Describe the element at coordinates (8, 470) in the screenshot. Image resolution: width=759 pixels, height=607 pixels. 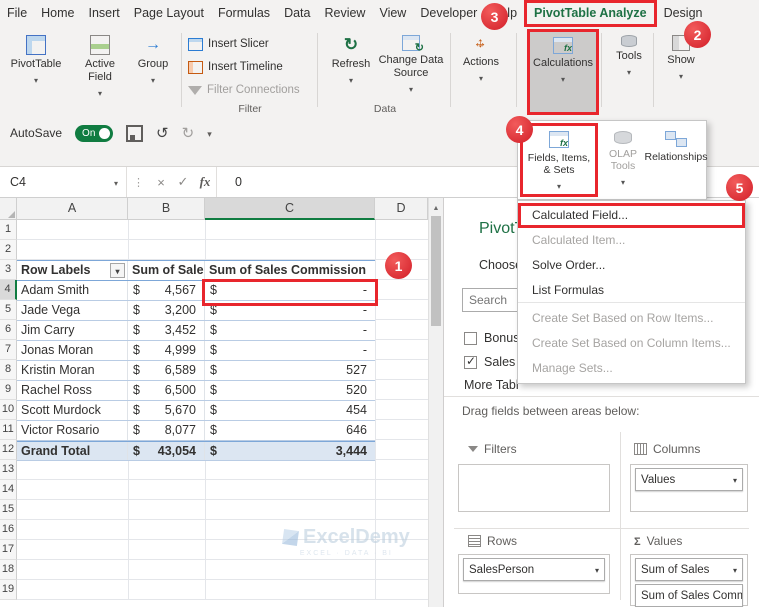
I see `row-header: 13` at that location.